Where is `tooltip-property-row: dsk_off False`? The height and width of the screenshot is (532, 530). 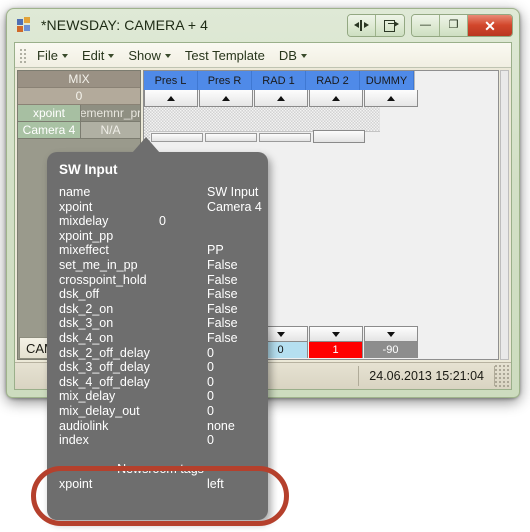 tooltip-property-row: dsk_off False is located at coordinates (157, 294).